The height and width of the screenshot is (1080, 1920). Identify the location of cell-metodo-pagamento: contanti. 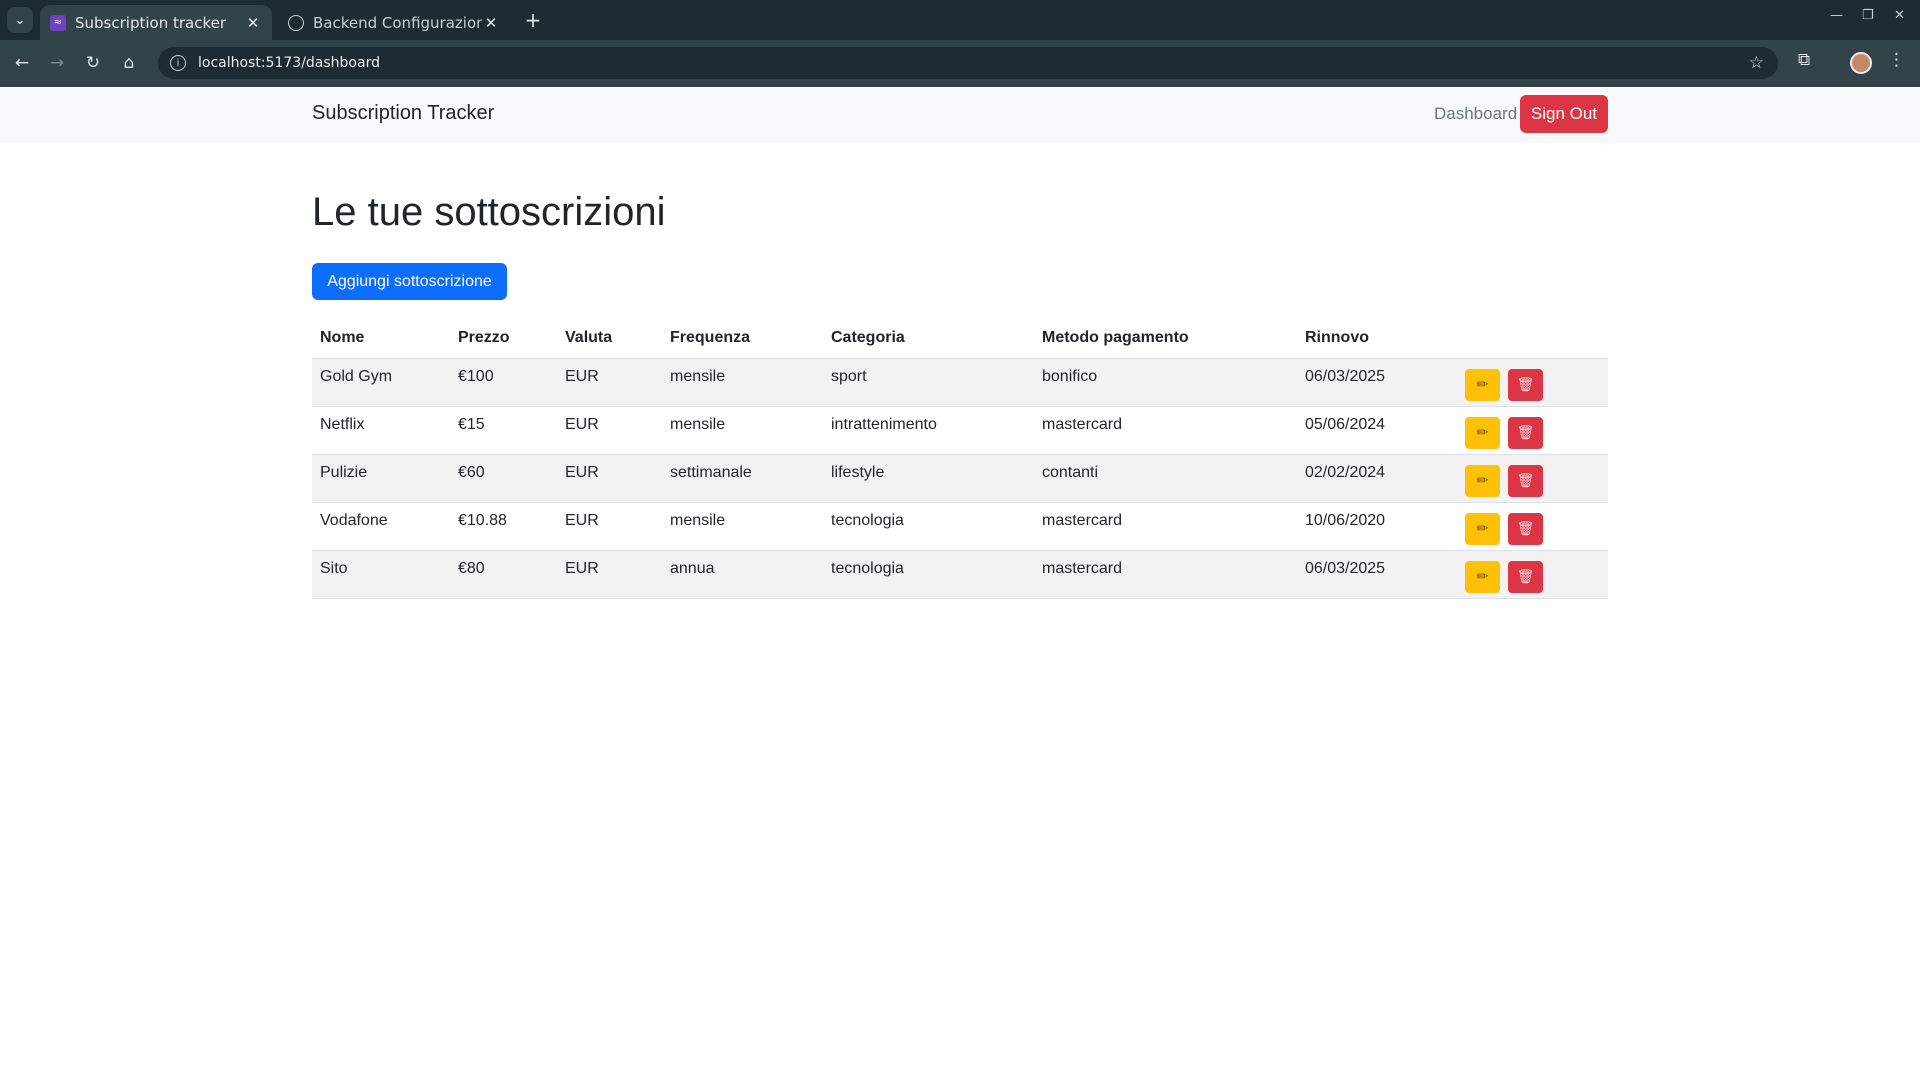
(1165, 478).